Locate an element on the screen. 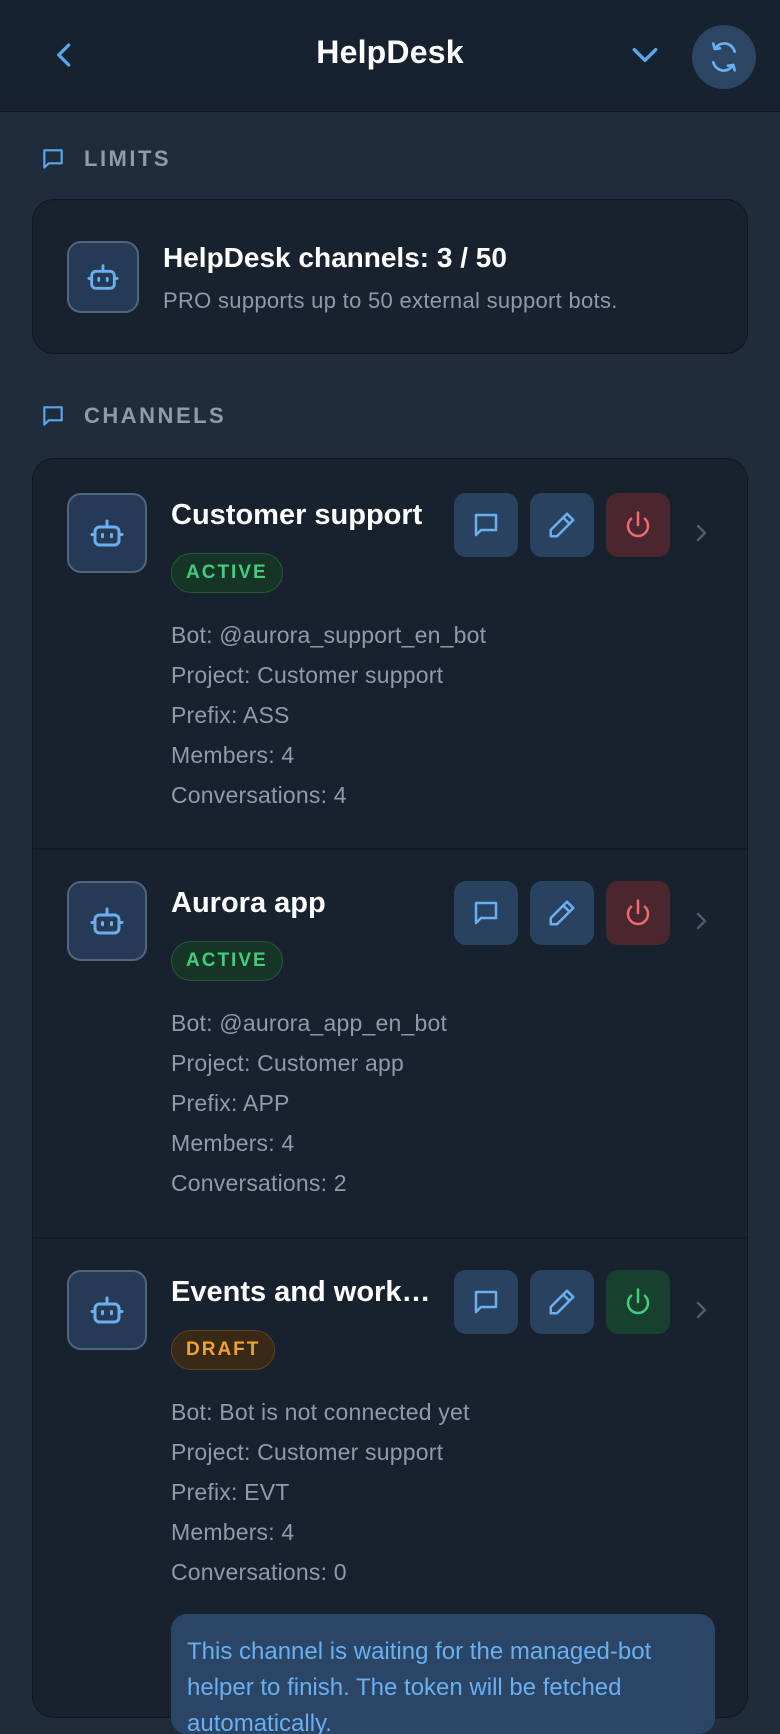 The height and width of the screenshot is (1734, 780). chevron-down-icon is located at coordinates (645, 55).